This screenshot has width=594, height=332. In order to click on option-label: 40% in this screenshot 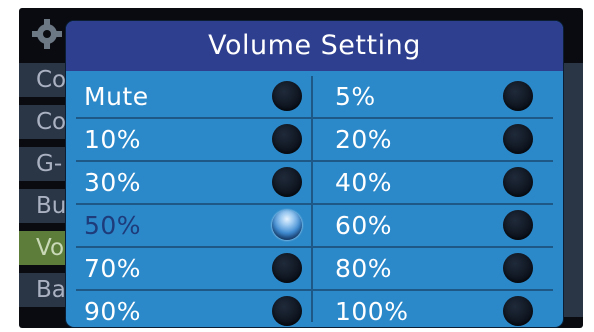, I will do `click(364, 182)`.